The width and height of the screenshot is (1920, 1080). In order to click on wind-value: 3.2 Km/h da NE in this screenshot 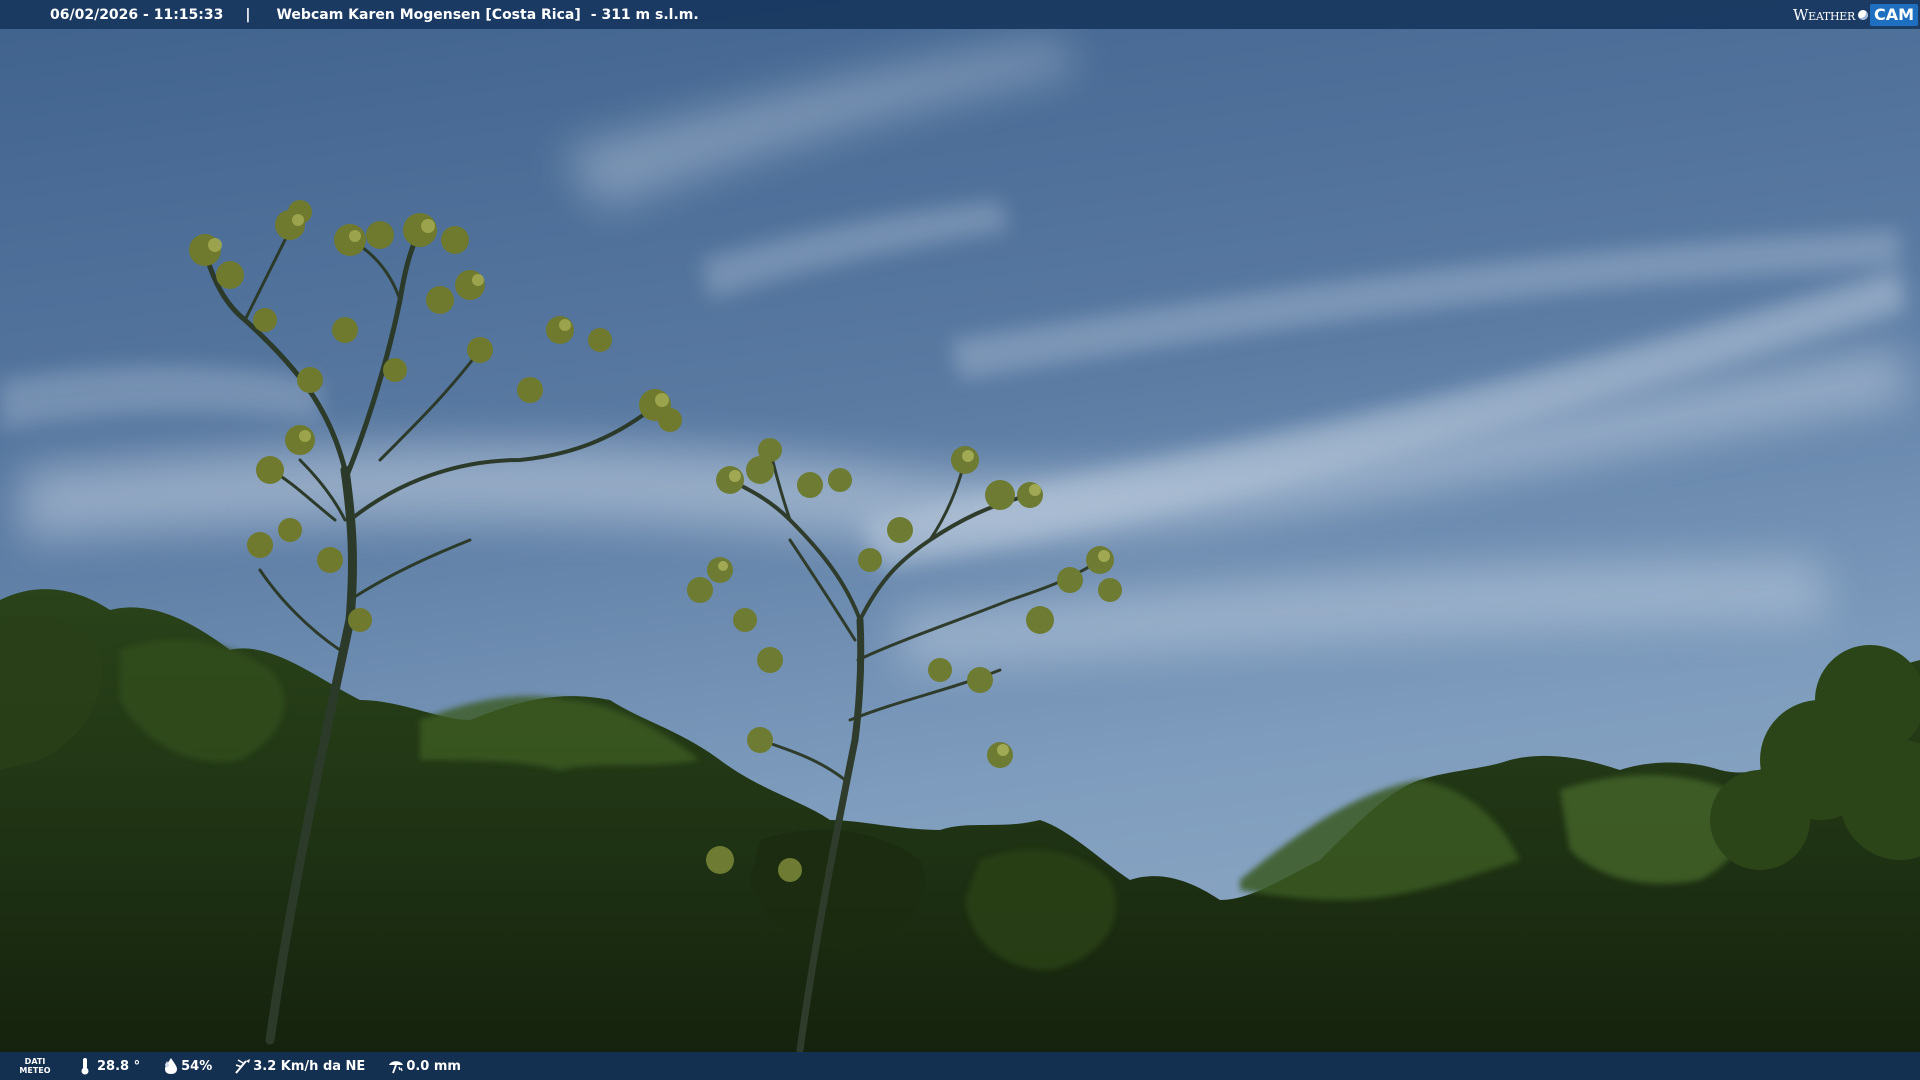, I will do `click(309, 1066)`.